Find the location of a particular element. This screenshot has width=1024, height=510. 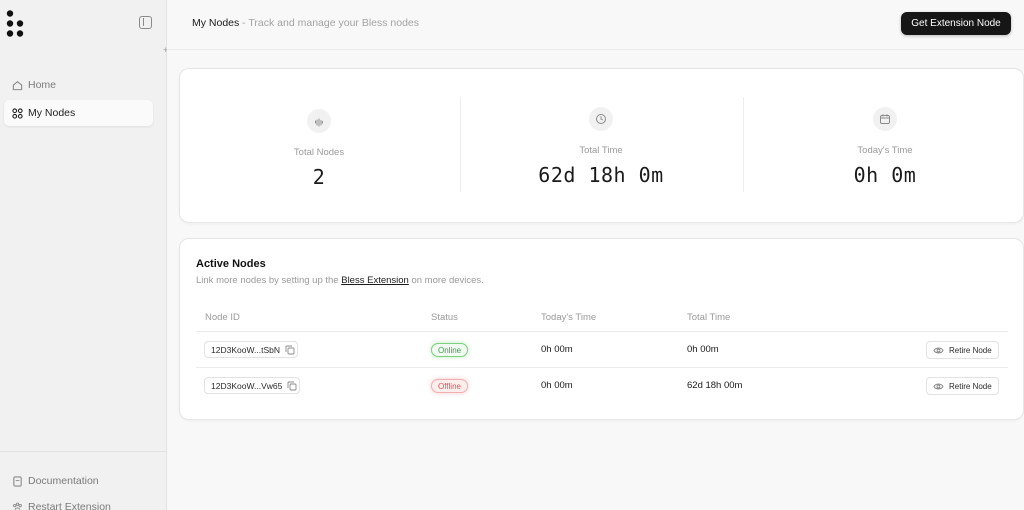

subtitle-text: Link more nodes by setting up the is located at coordinates (269, 280).